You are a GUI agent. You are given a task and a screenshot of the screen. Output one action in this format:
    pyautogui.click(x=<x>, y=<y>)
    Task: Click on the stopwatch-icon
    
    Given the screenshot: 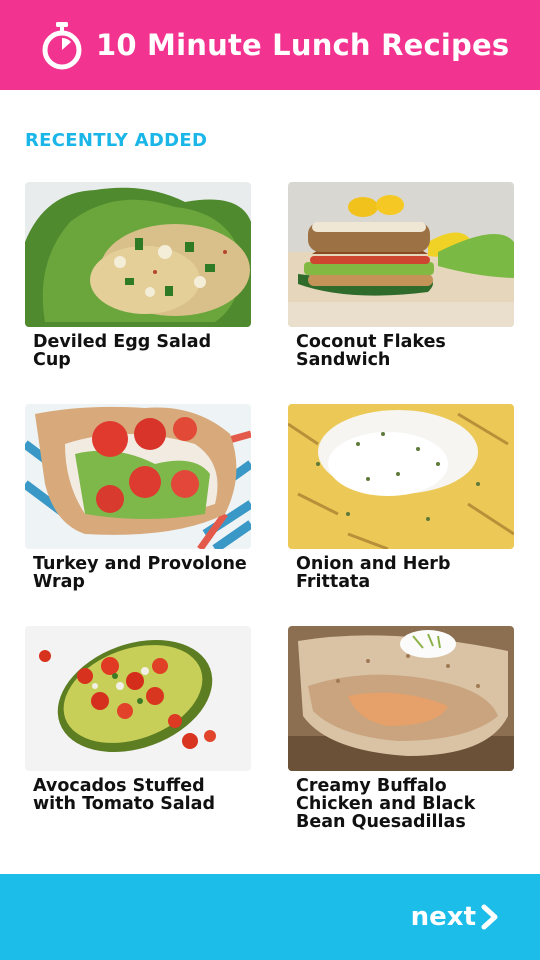 What is the action you would take?
    pyautogui.click(x=62, y=46)
    